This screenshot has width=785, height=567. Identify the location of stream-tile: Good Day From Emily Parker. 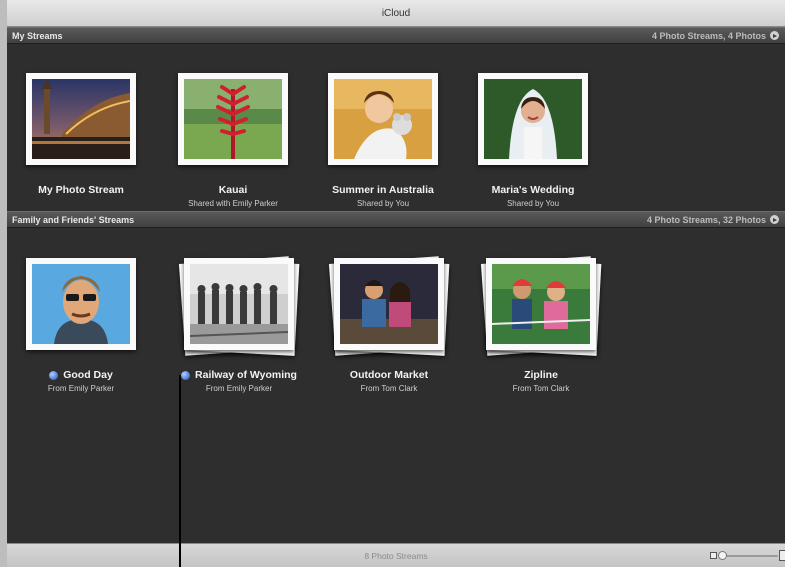
(81, 325).